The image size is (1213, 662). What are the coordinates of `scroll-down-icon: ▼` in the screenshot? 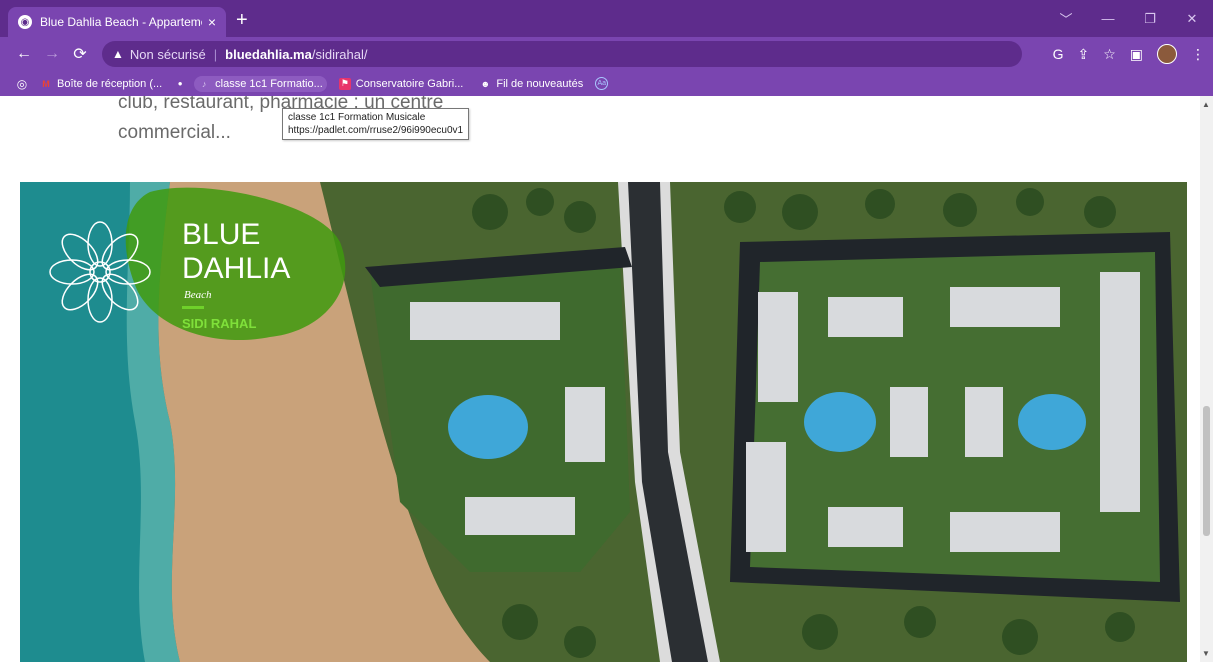 It's located at (1206, 653).